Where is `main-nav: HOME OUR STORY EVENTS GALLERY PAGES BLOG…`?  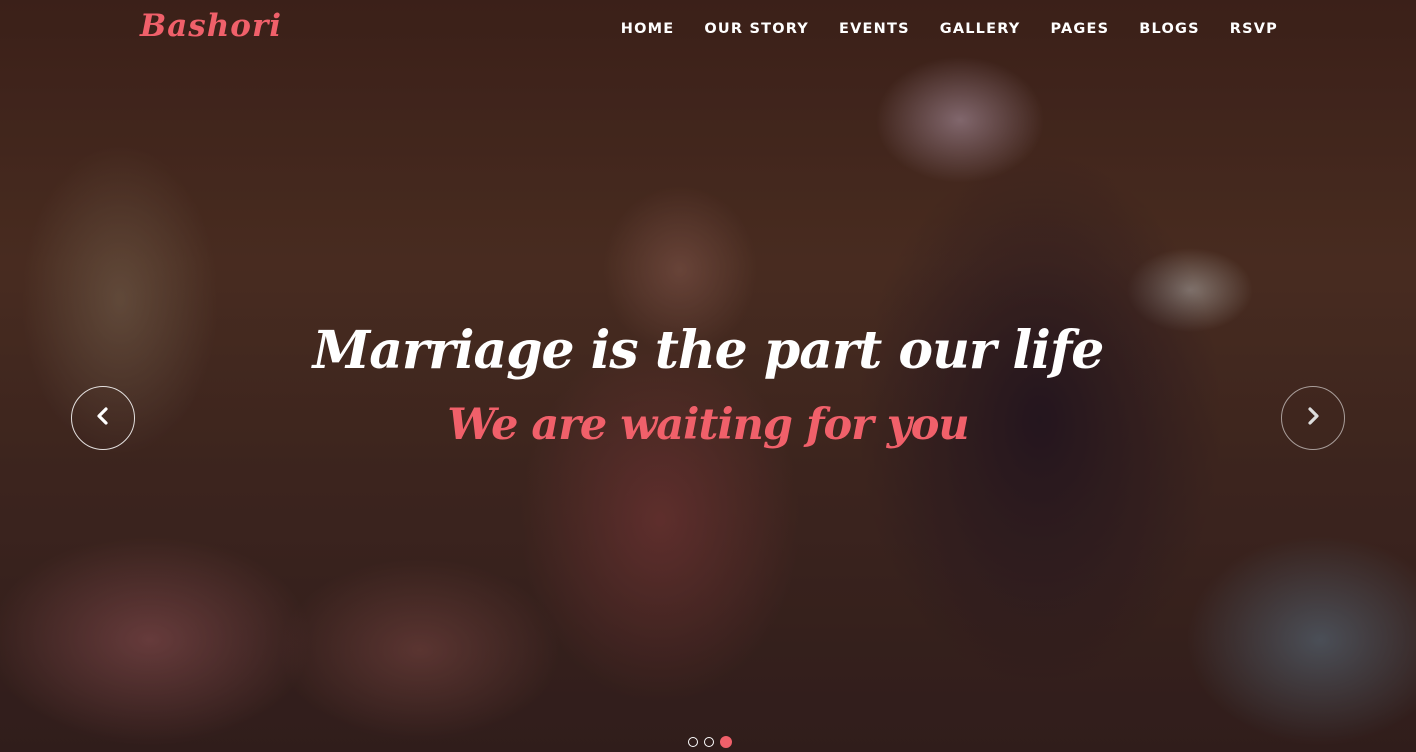 main-nav: HOME OUR STORY EVENTS GALLERY PAGES BLOG… is located at coordinates (934, 29).